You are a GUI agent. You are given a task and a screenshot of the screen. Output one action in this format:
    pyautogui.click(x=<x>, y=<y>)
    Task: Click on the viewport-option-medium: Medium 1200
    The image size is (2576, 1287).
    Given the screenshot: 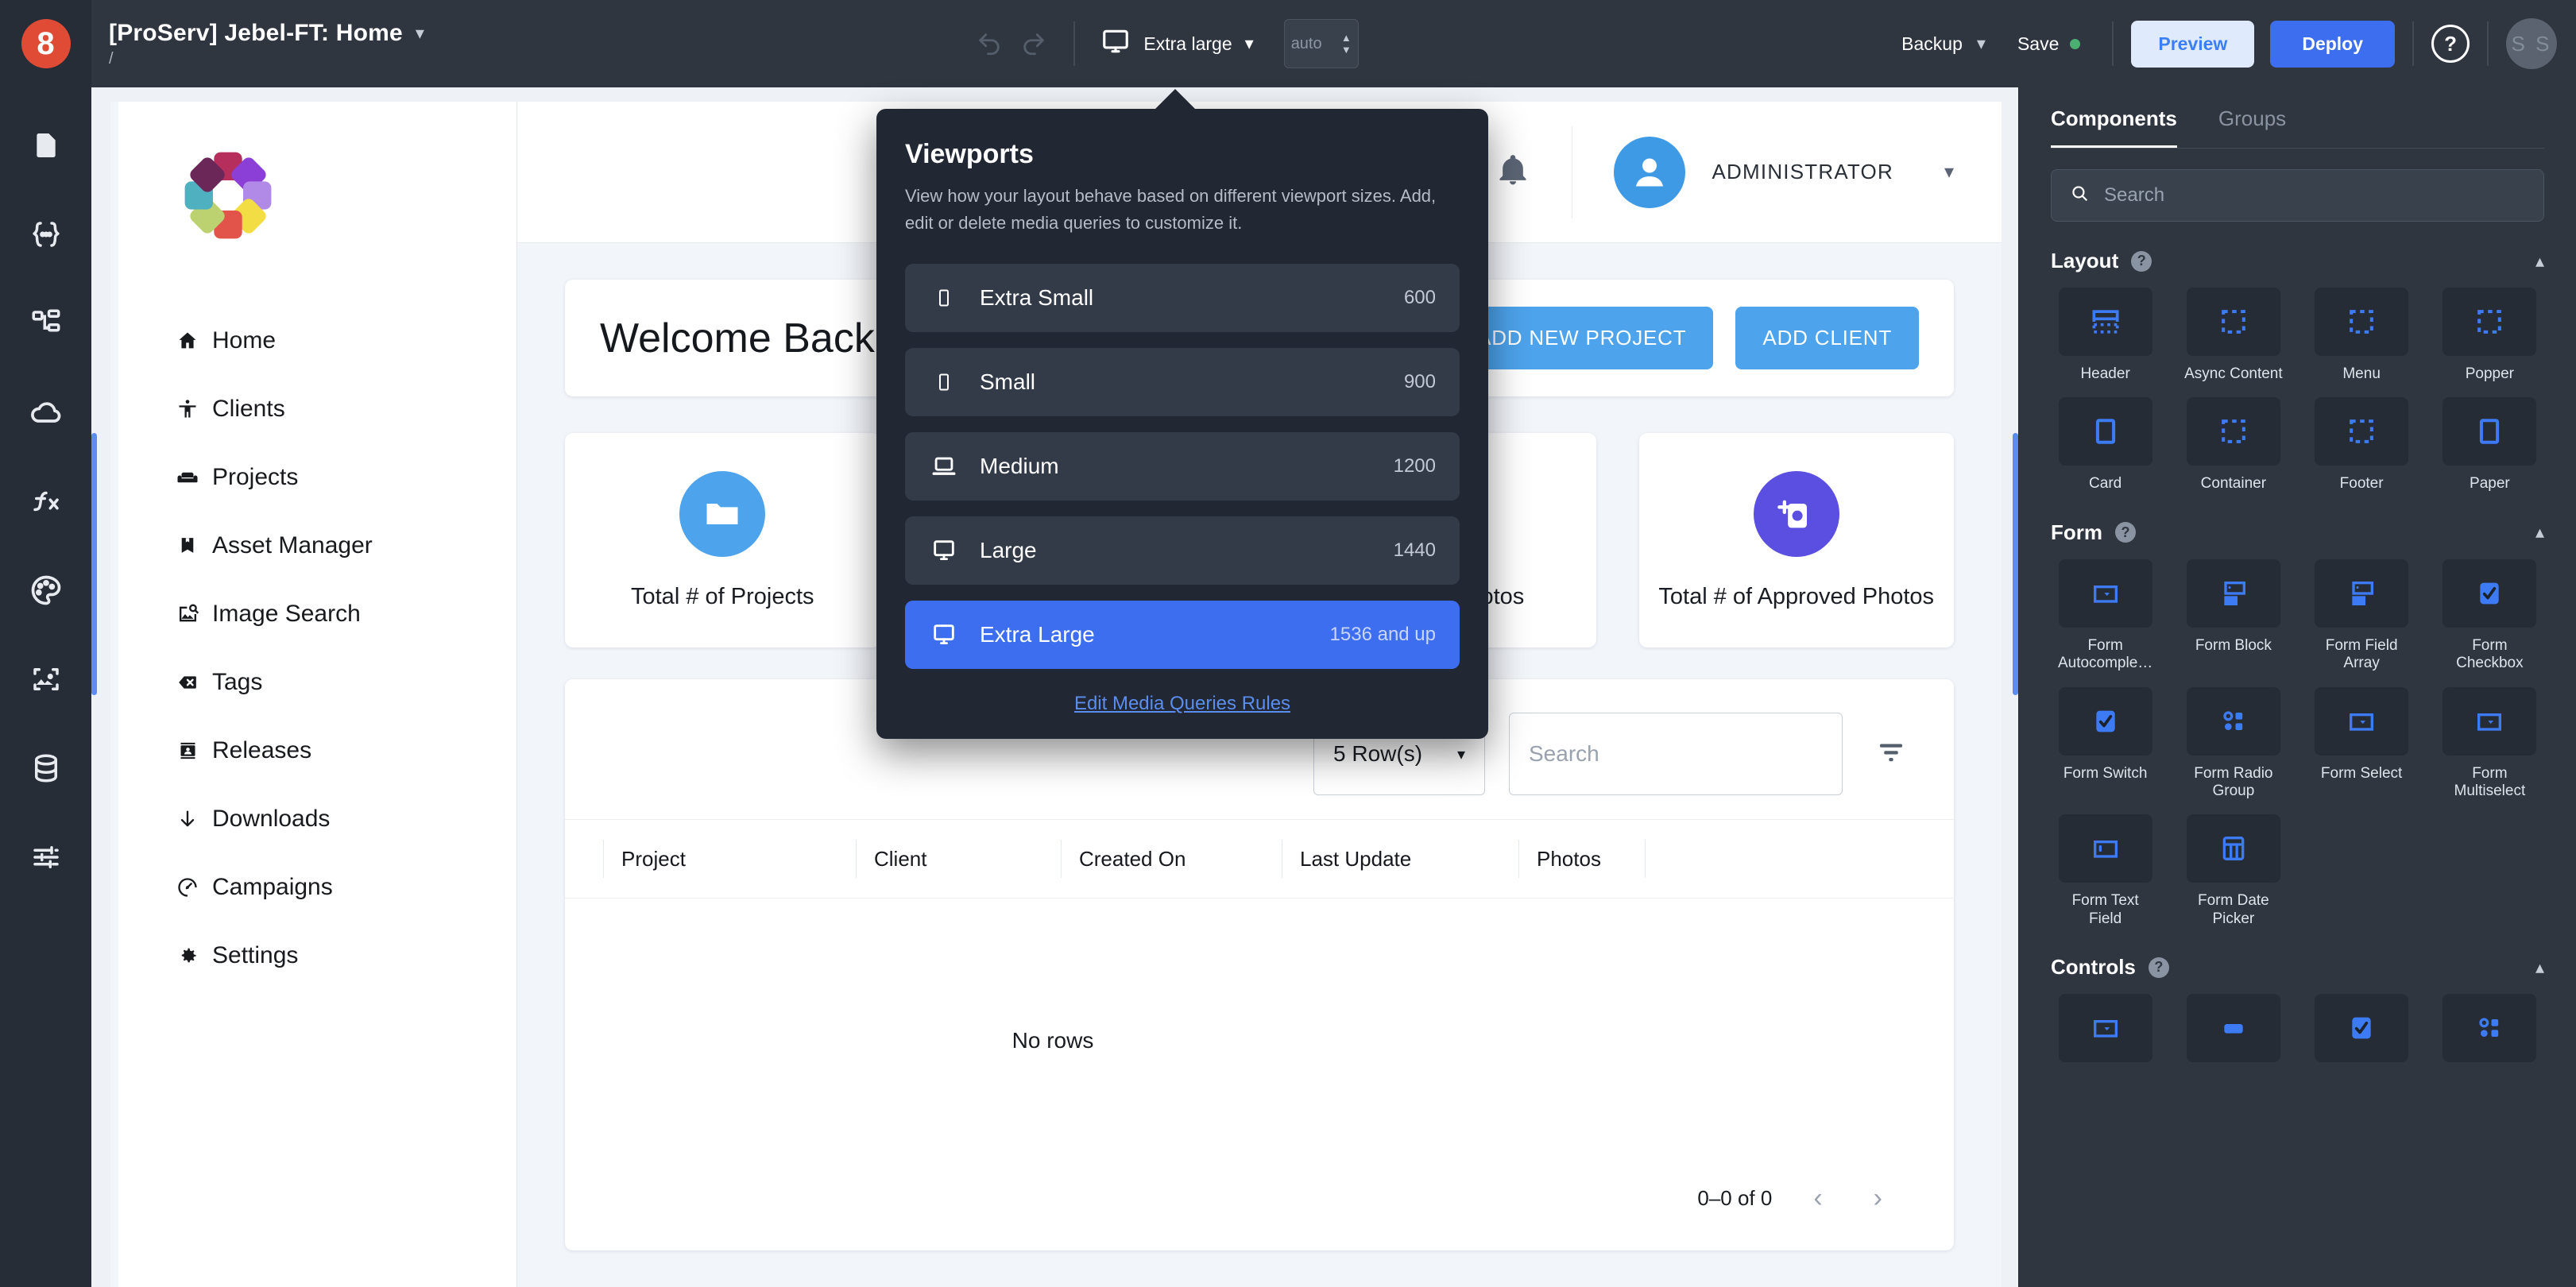 What is the action you would take?
    pyautogui.click(x=1182, y=466)
    